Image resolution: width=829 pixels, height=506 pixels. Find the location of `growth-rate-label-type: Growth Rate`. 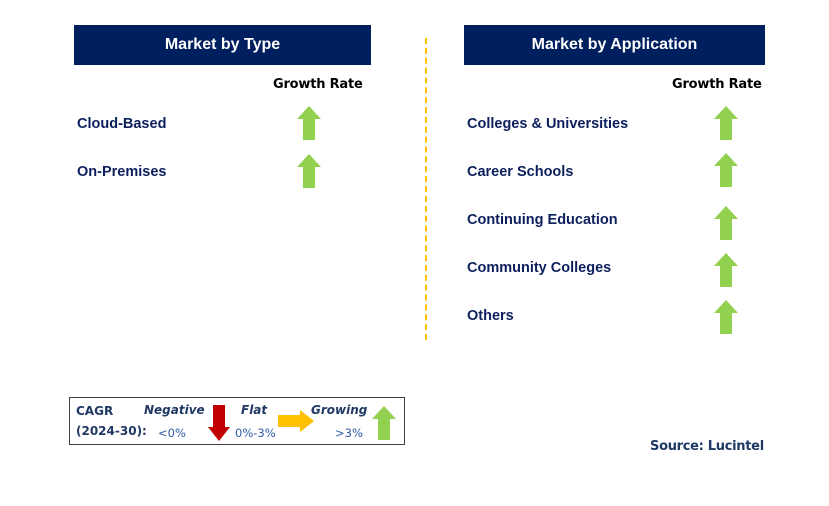

growth-rate-label-type: Growth Rate is located at coordinates (318, 84).